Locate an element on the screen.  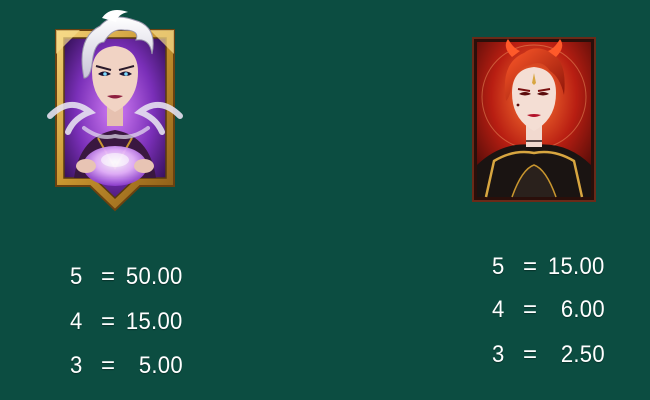
pay-row: 3 = 2.50 is located at coordinates (548, 357).